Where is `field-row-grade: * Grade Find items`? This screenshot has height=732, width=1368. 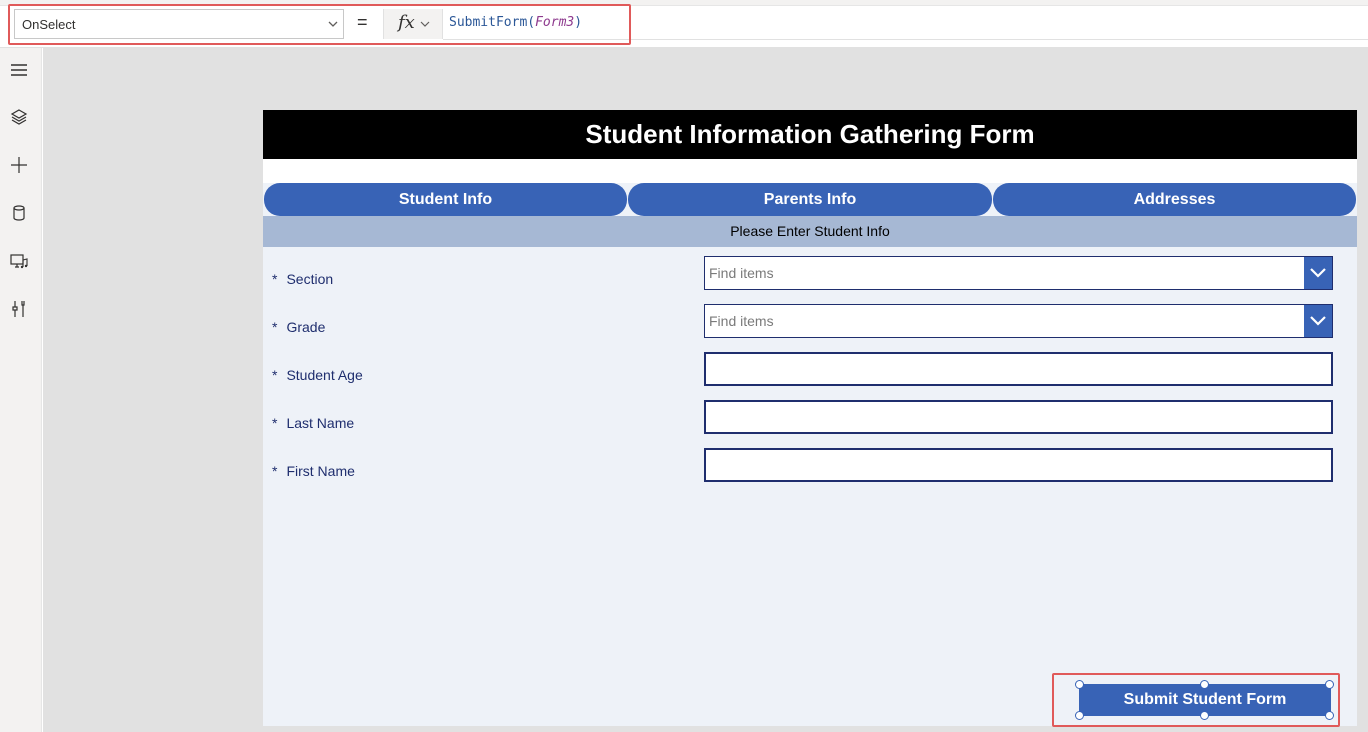
field-row-grade: * Grade Find items is located at coordinates (810, 327).